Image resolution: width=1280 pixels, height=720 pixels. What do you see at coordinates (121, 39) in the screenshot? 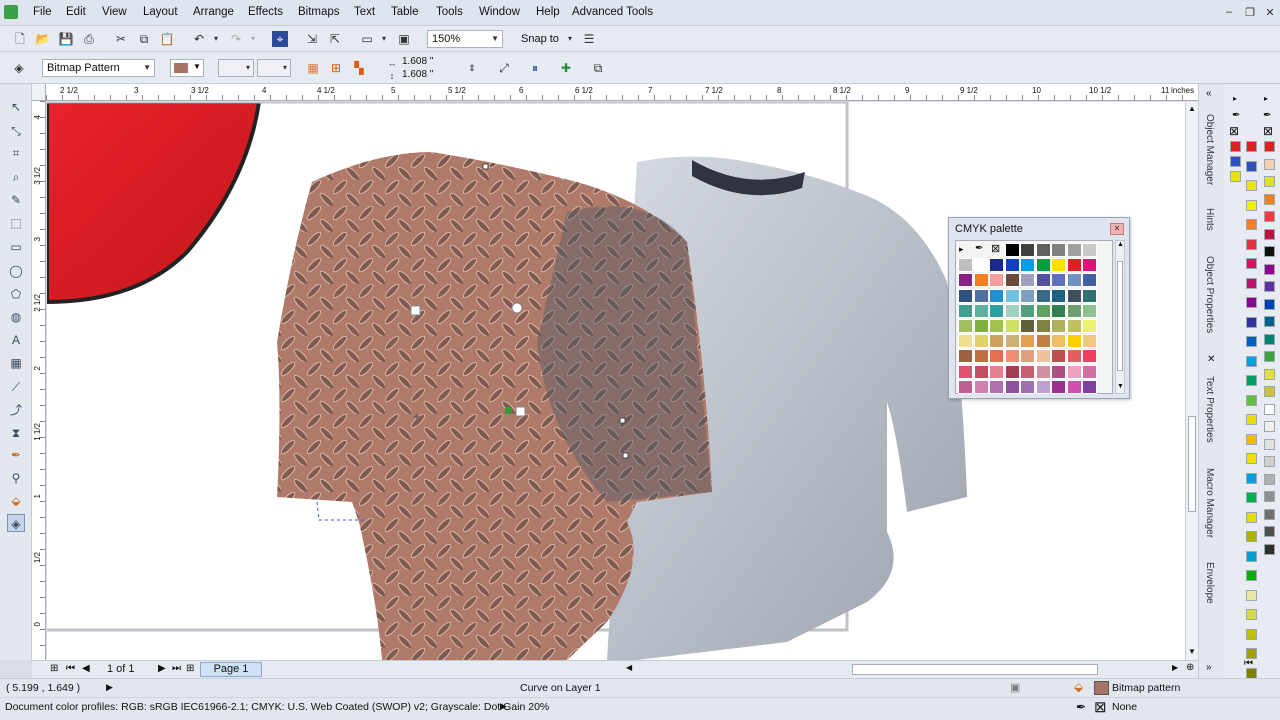
I see `cut-icon: ✂` at bounding box center [121, 39].